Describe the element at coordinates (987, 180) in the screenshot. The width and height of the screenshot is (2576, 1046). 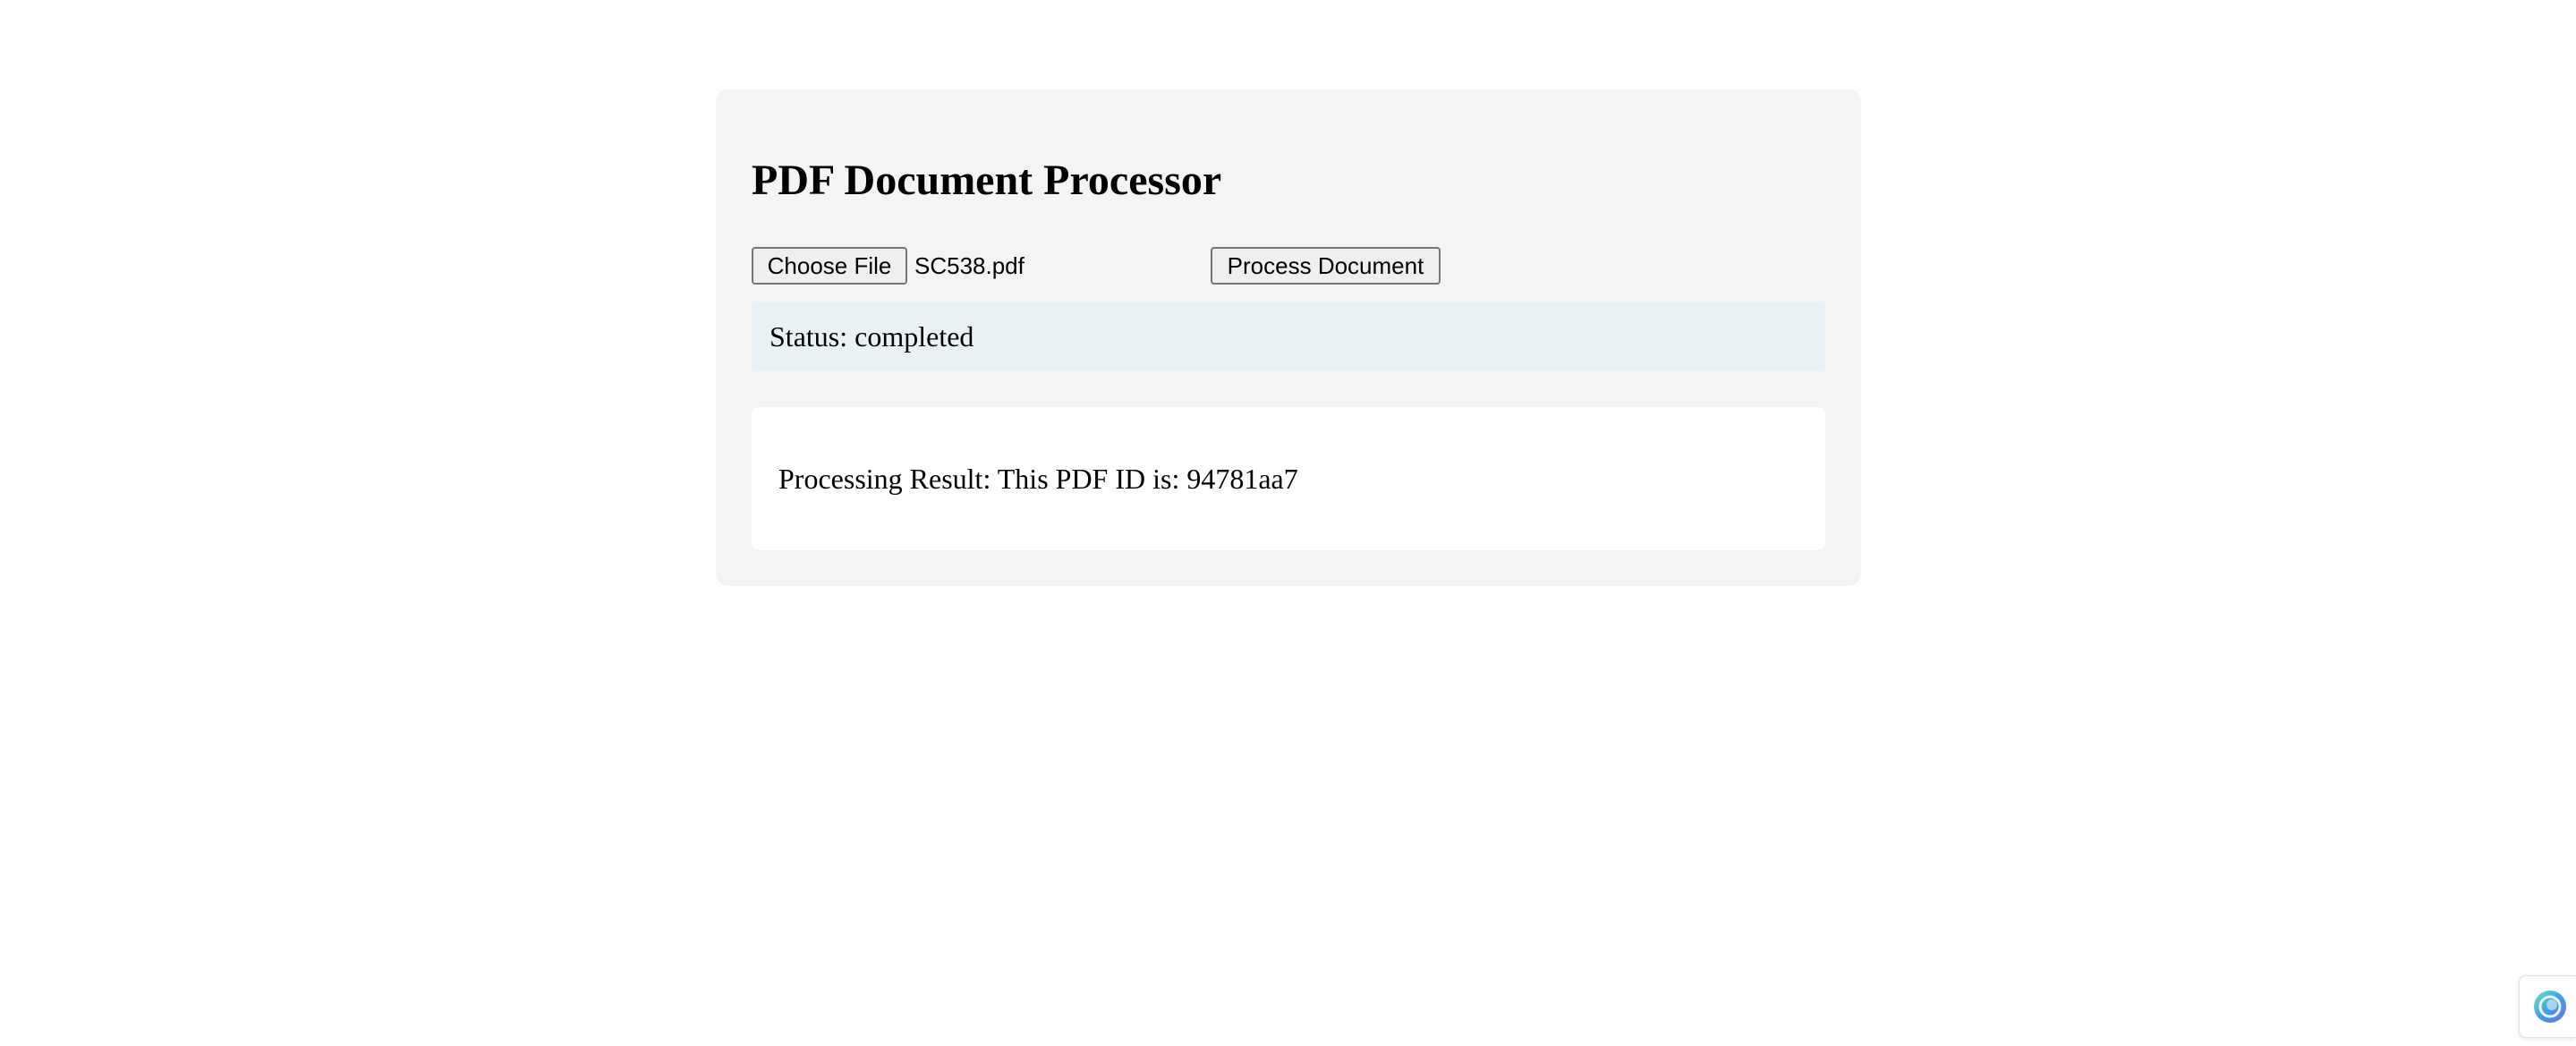
I see `page-title: PDF Document Processor` at that location.